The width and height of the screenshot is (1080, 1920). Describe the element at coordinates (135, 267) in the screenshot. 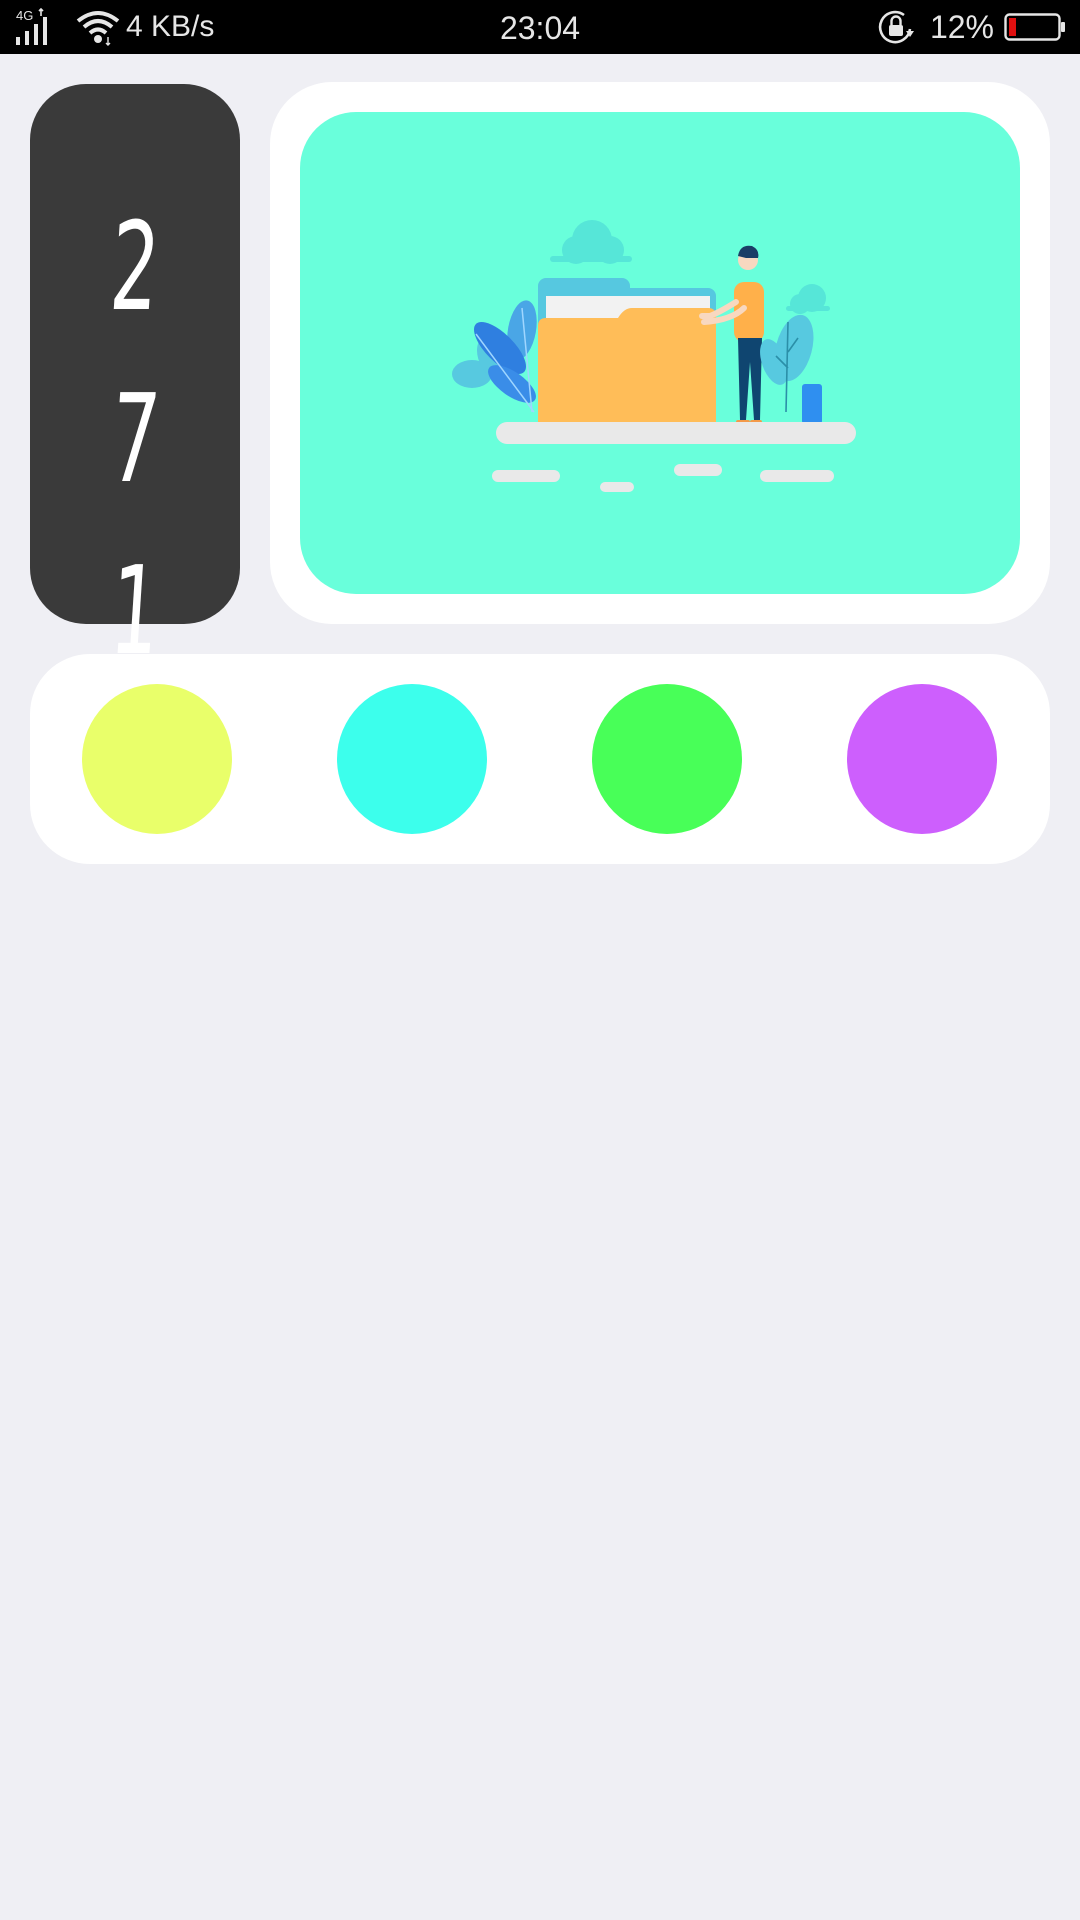

I see `counter-digit: 2` at that location.